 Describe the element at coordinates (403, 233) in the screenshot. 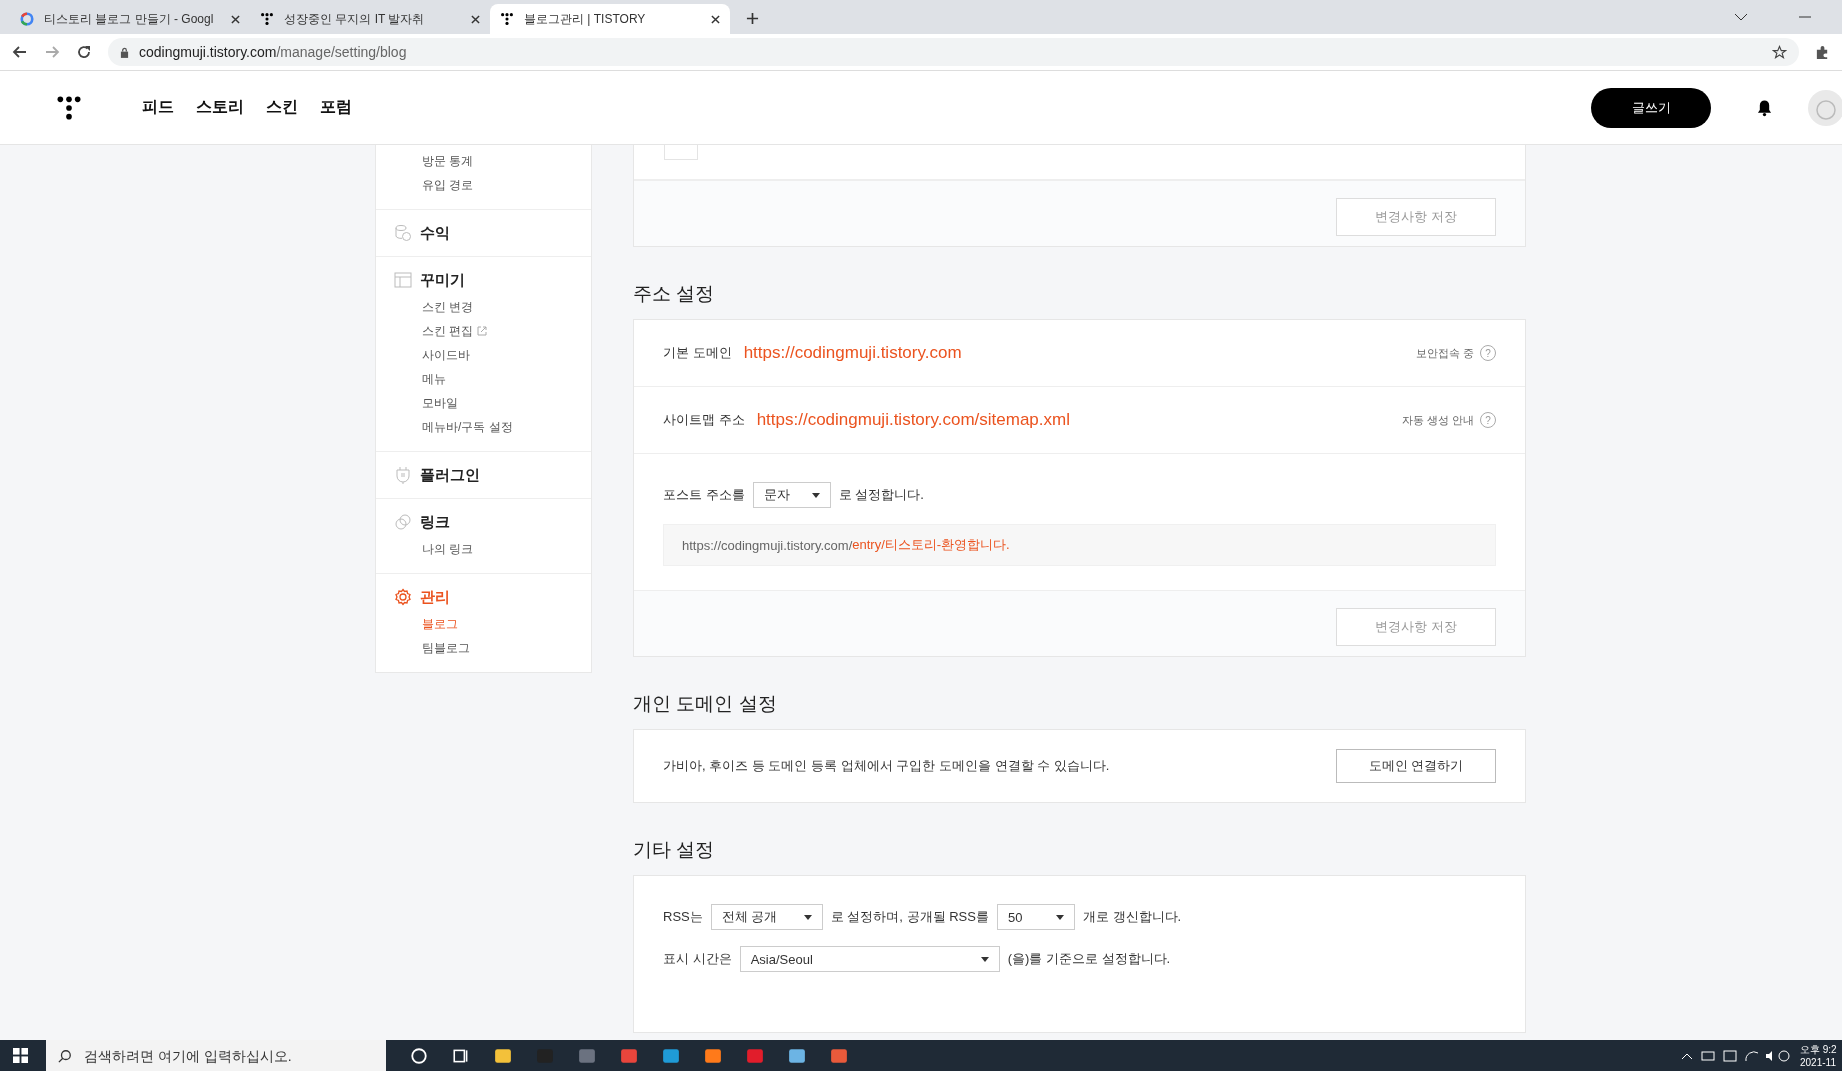

I see `coins-icon` at that location.